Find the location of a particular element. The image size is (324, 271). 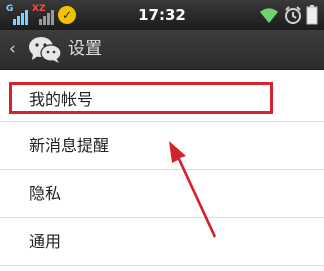

annotation-arrow is located at coordinates (192, 189).